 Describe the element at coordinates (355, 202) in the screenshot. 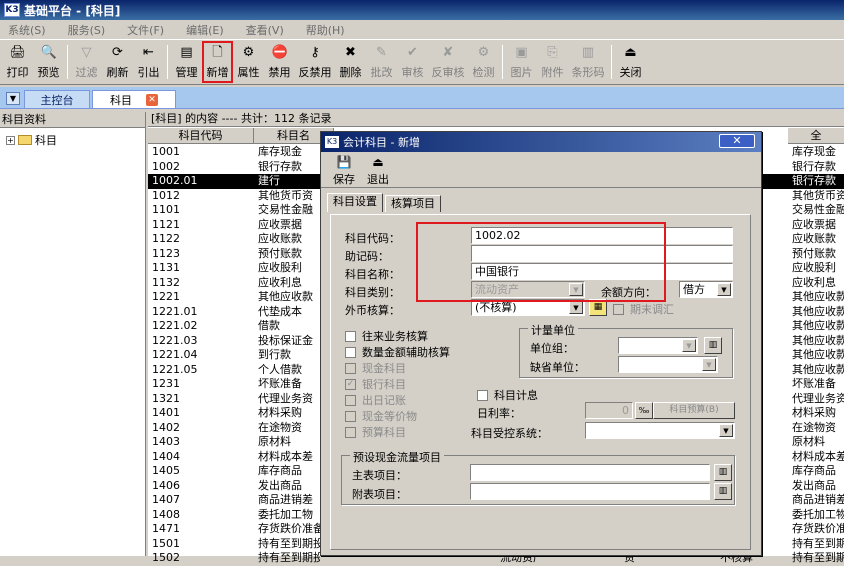

I see `tab-subject-settings: 科目设置` at that location.